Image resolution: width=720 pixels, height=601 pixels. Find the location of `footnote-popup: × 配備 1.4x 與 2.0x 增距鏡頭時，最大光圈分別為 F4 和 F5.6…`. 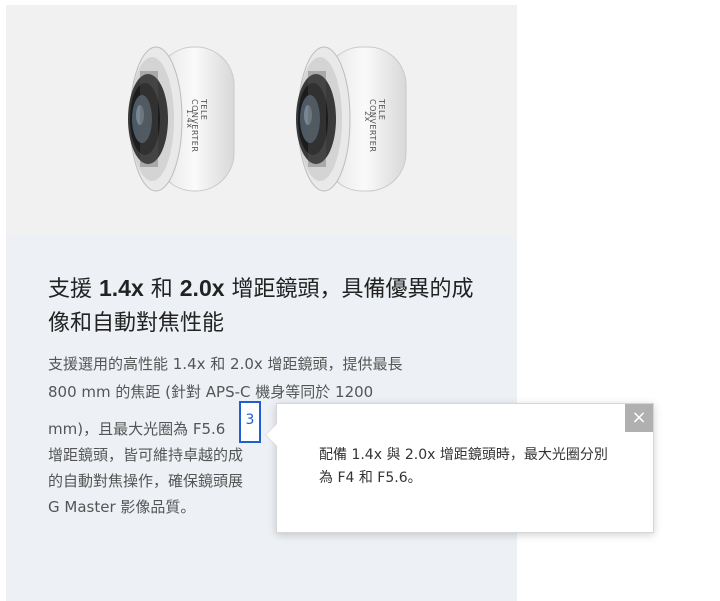

footnote-popup: × 配備 1.4x 與 2.0x 增距鏡頭時，最大光圈分別為 F4 和 F5.6… is located at coordinates (459, 468).